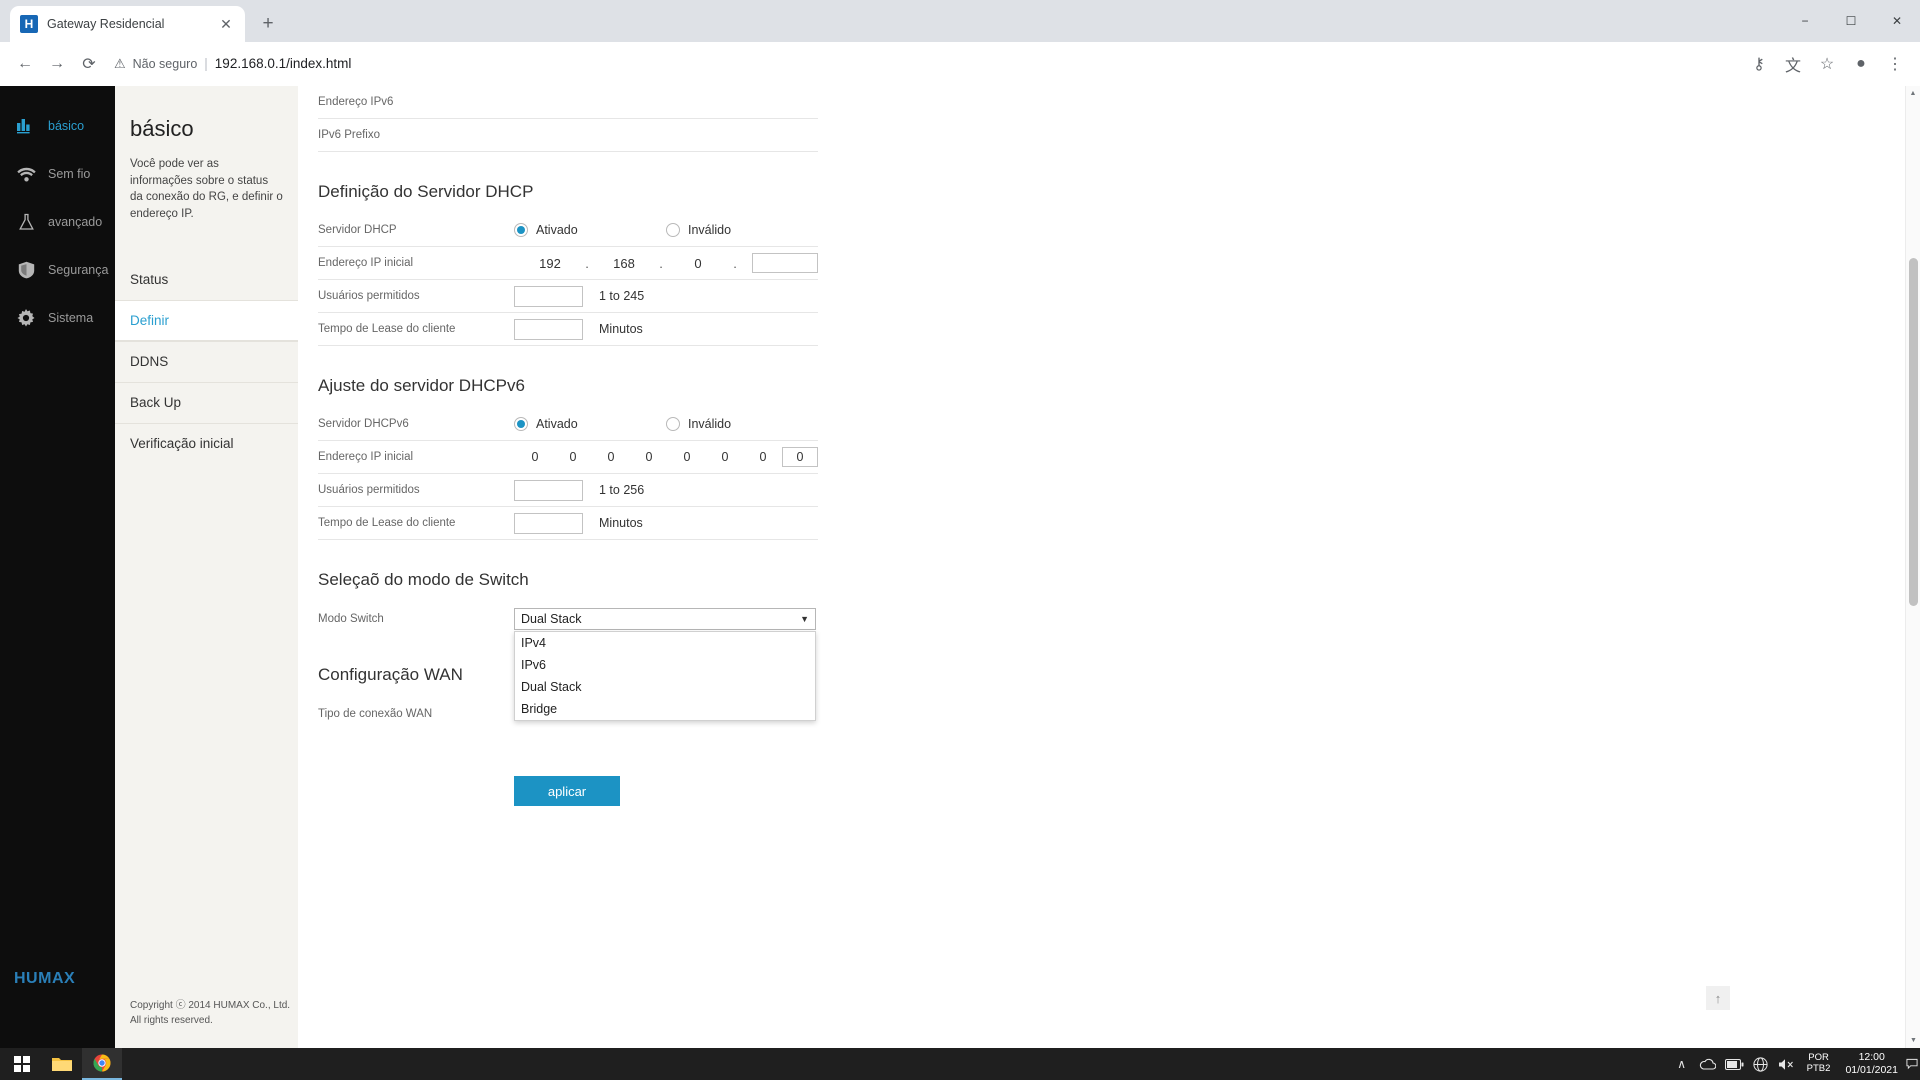  I want to click on start-button, so click(22, 1064).